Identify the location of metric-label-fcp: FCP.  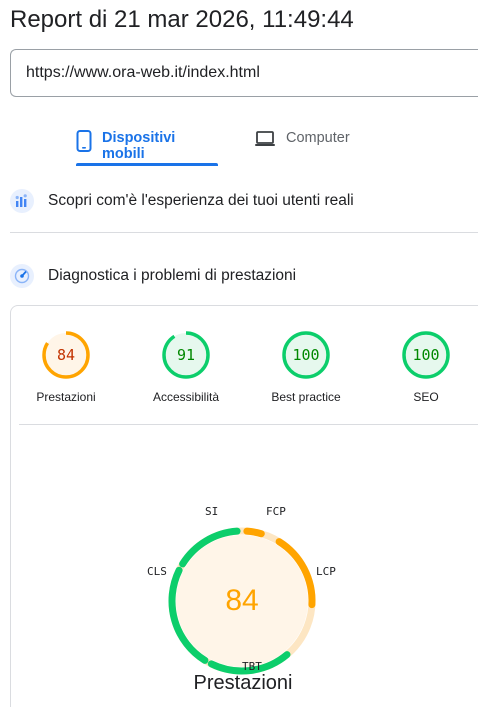
(276, 511).